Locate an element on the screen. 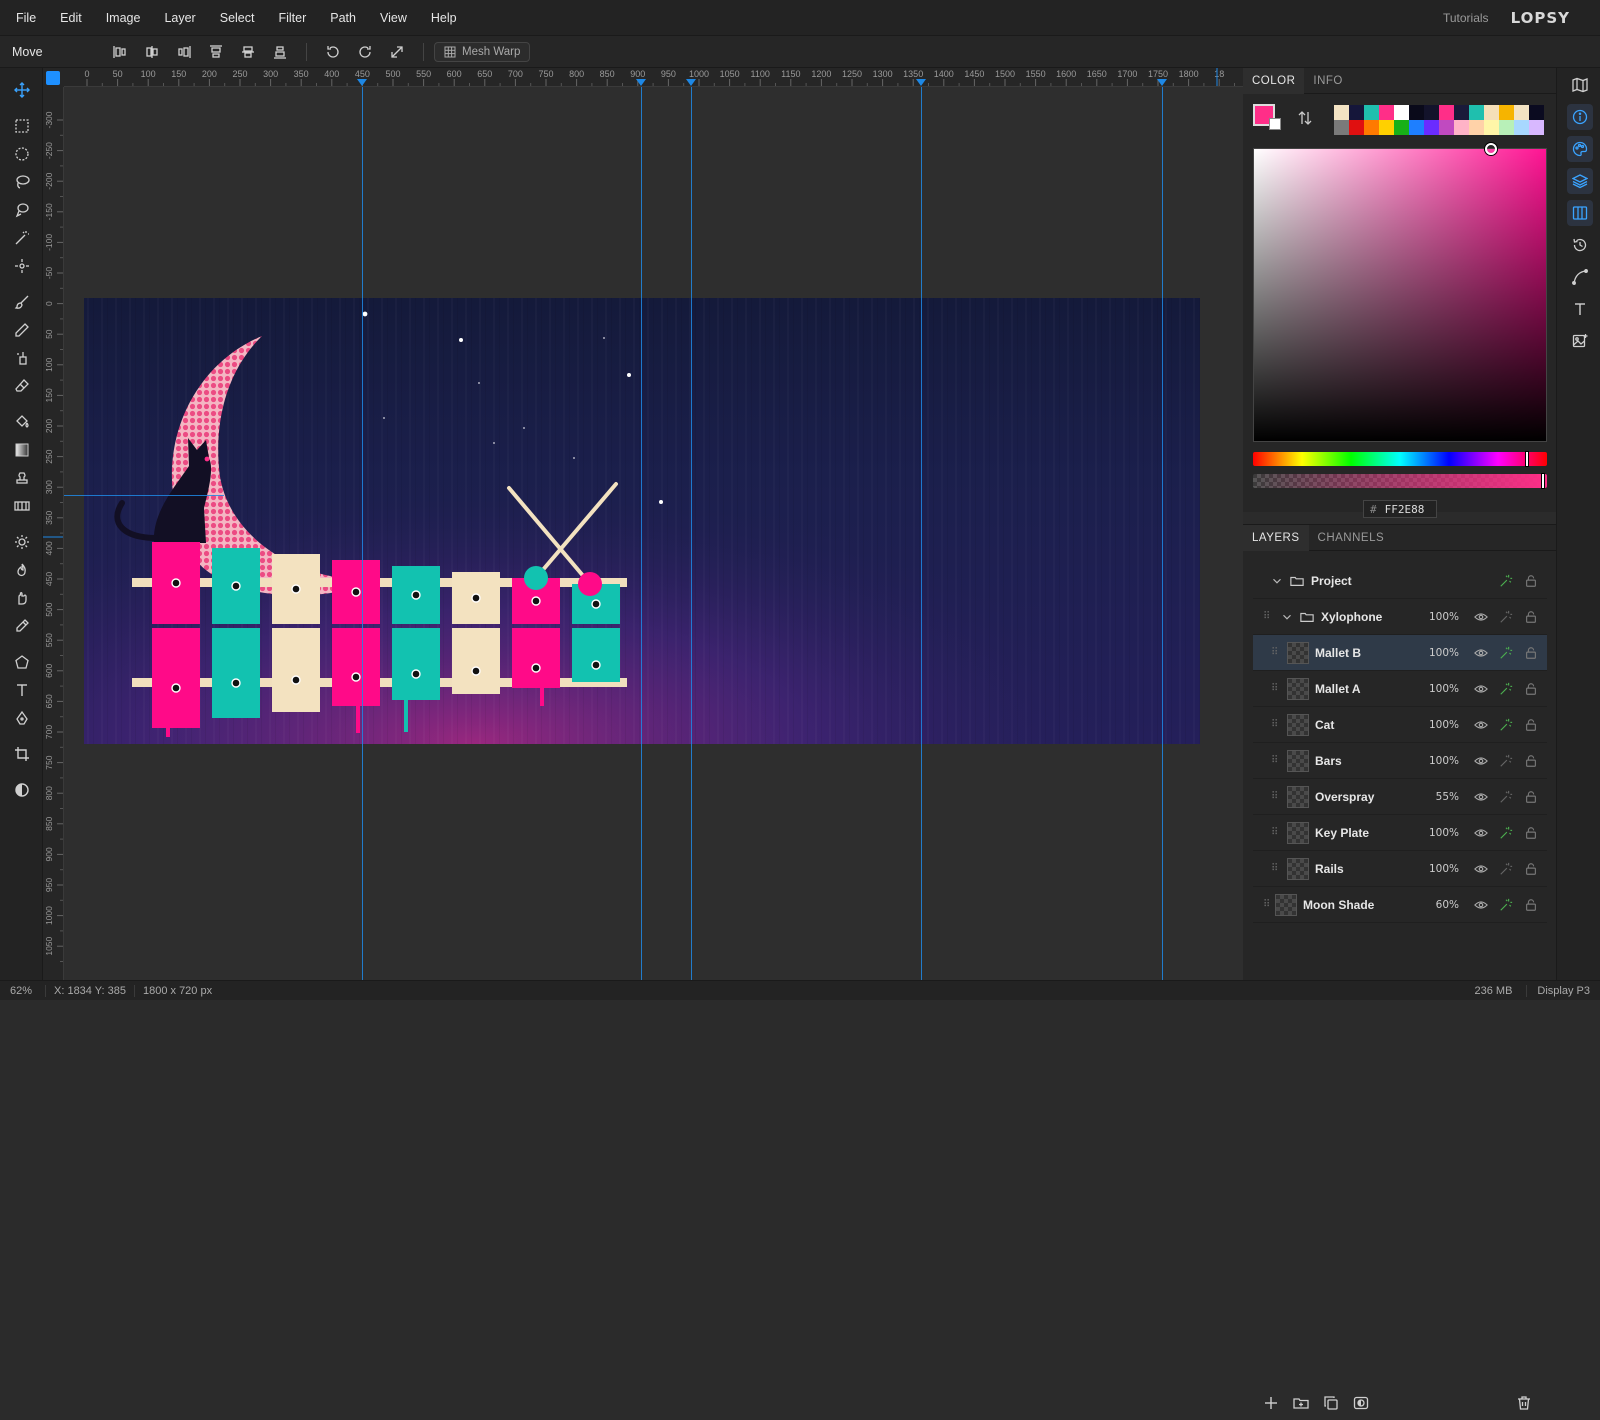  tab-layers: LAYERS is located at coordinates (1276, 537).